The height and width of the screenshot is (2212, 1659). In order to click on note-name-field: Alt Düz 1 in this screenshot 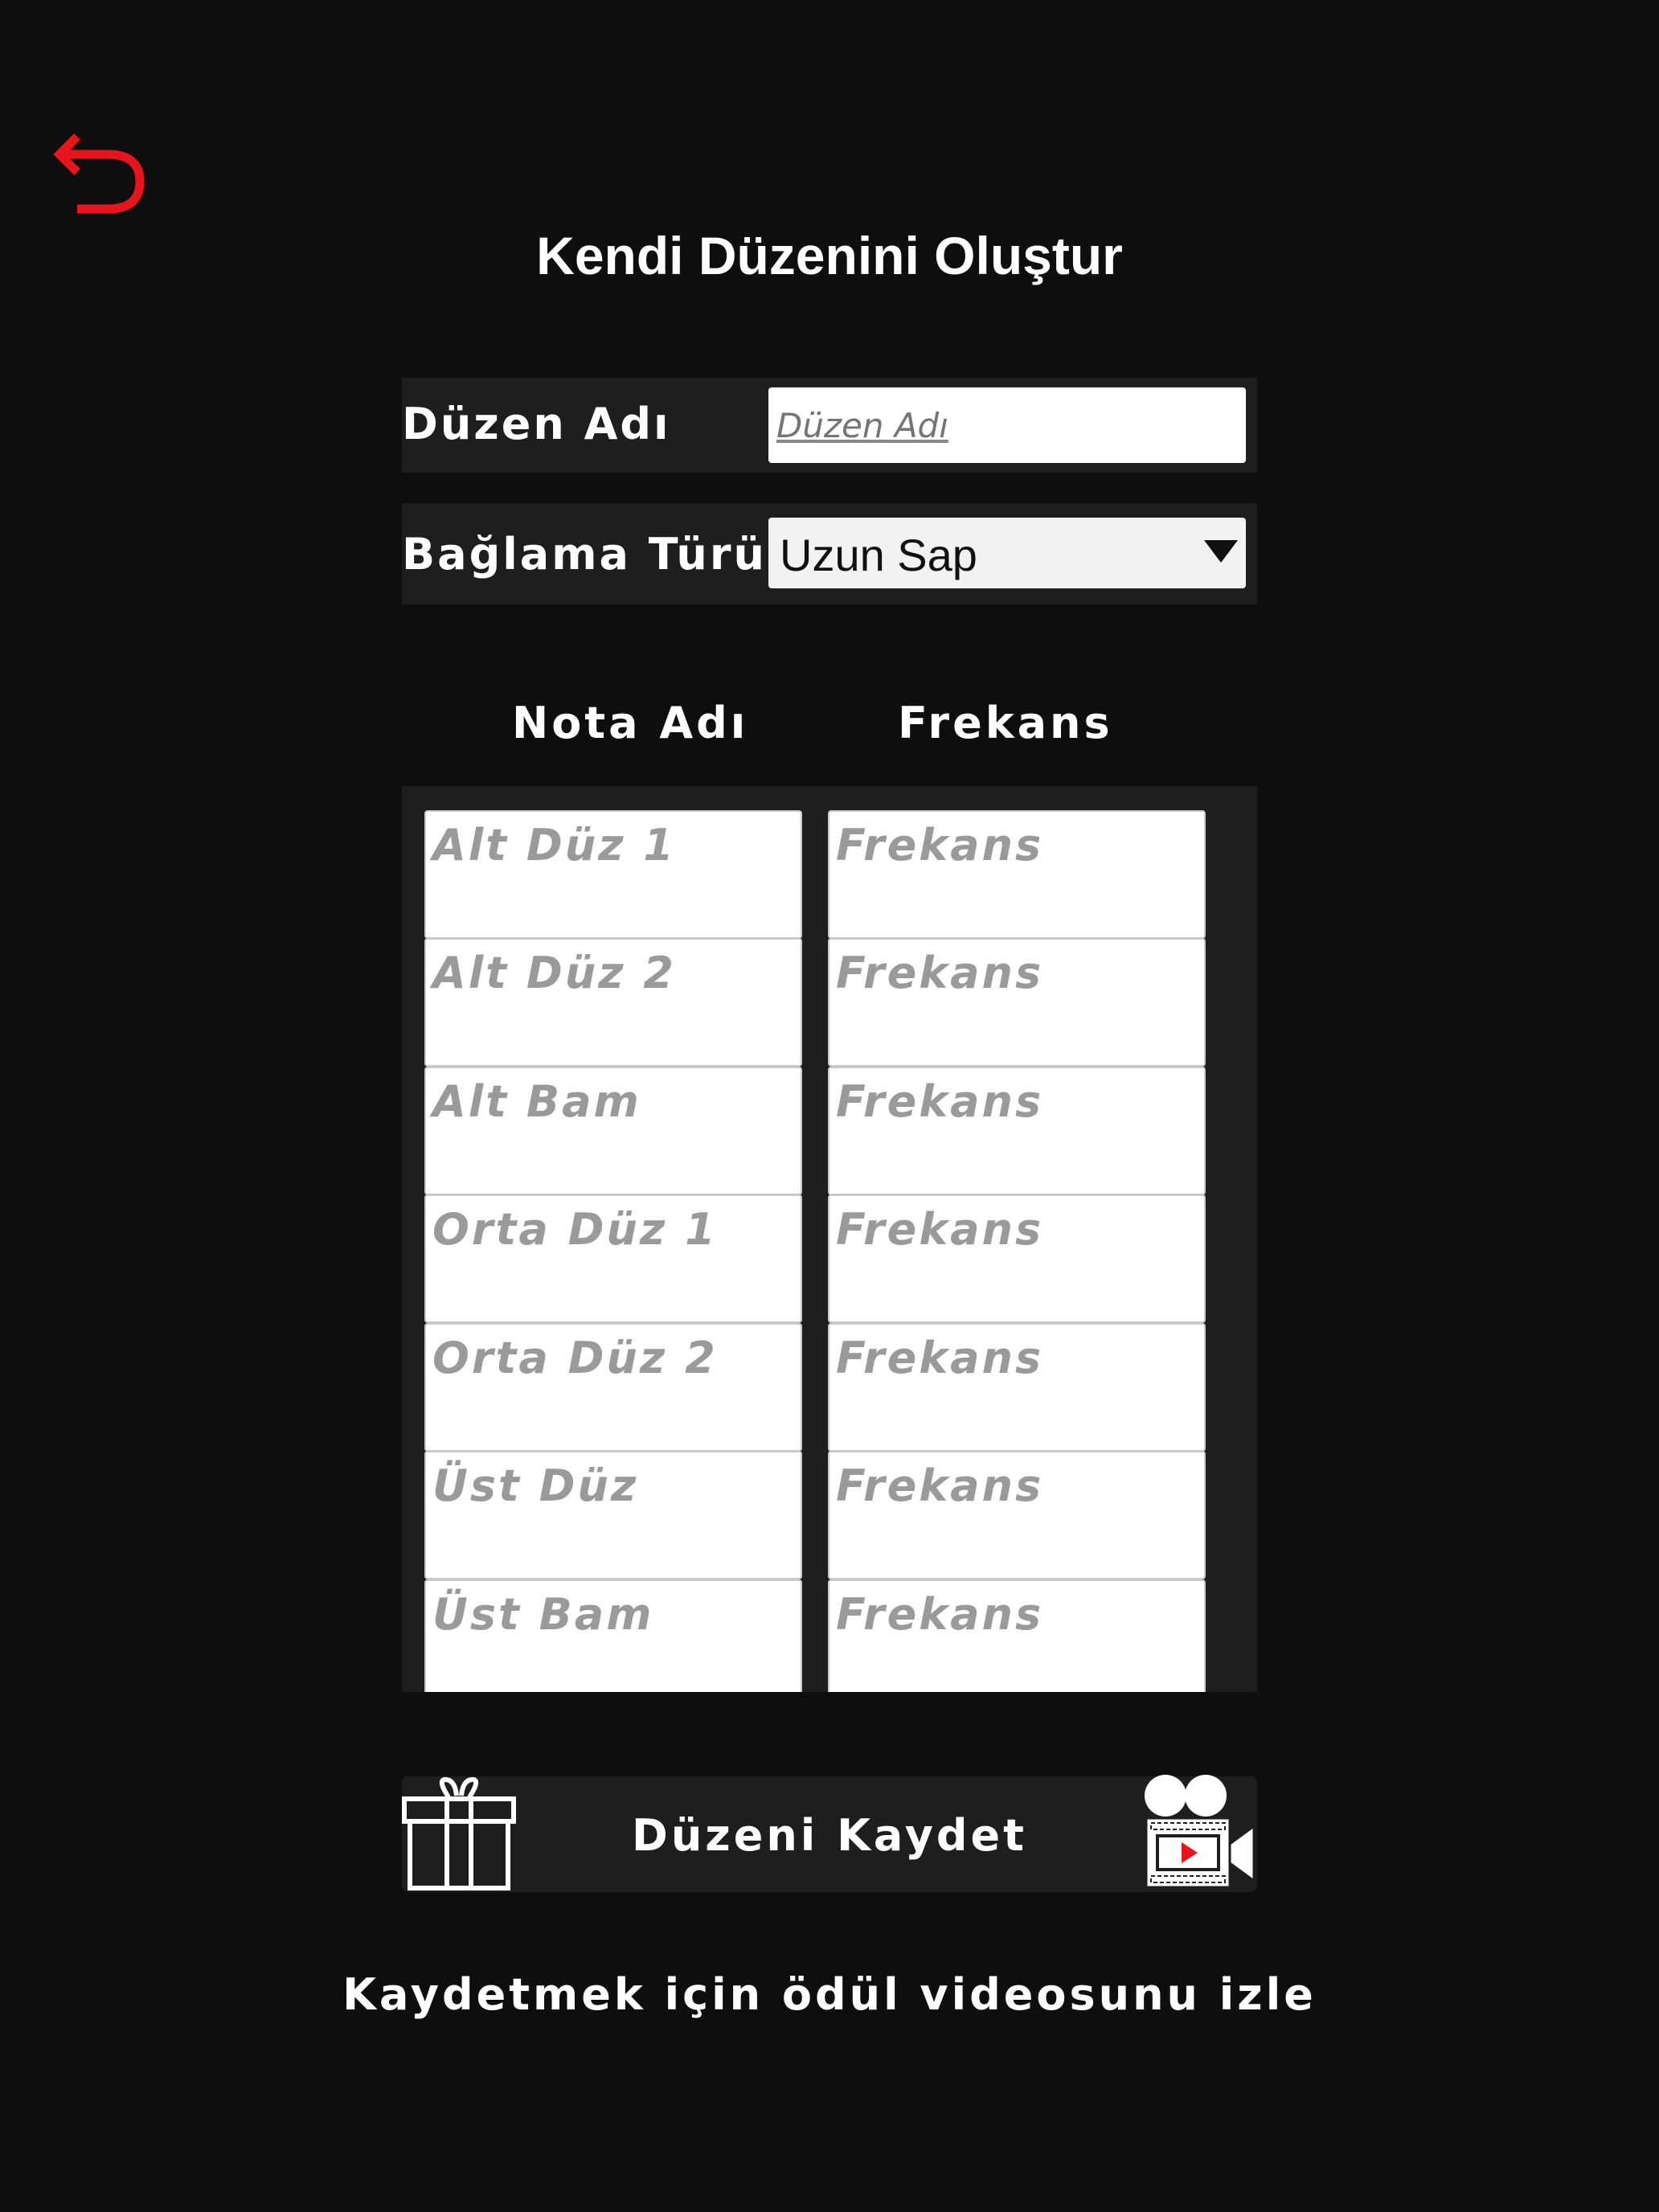, I will do `click(613, 874)`.